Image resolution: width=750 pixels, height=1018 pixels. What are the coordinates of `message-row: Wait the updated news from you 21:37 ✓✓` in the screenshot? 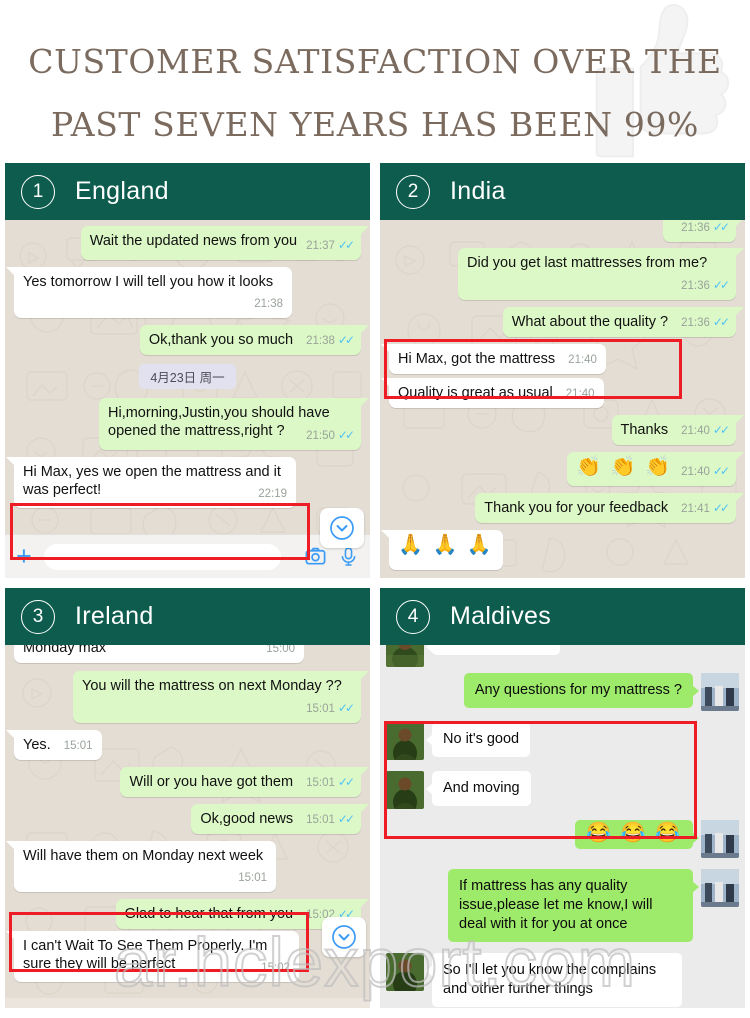 It's located at (192, 243).